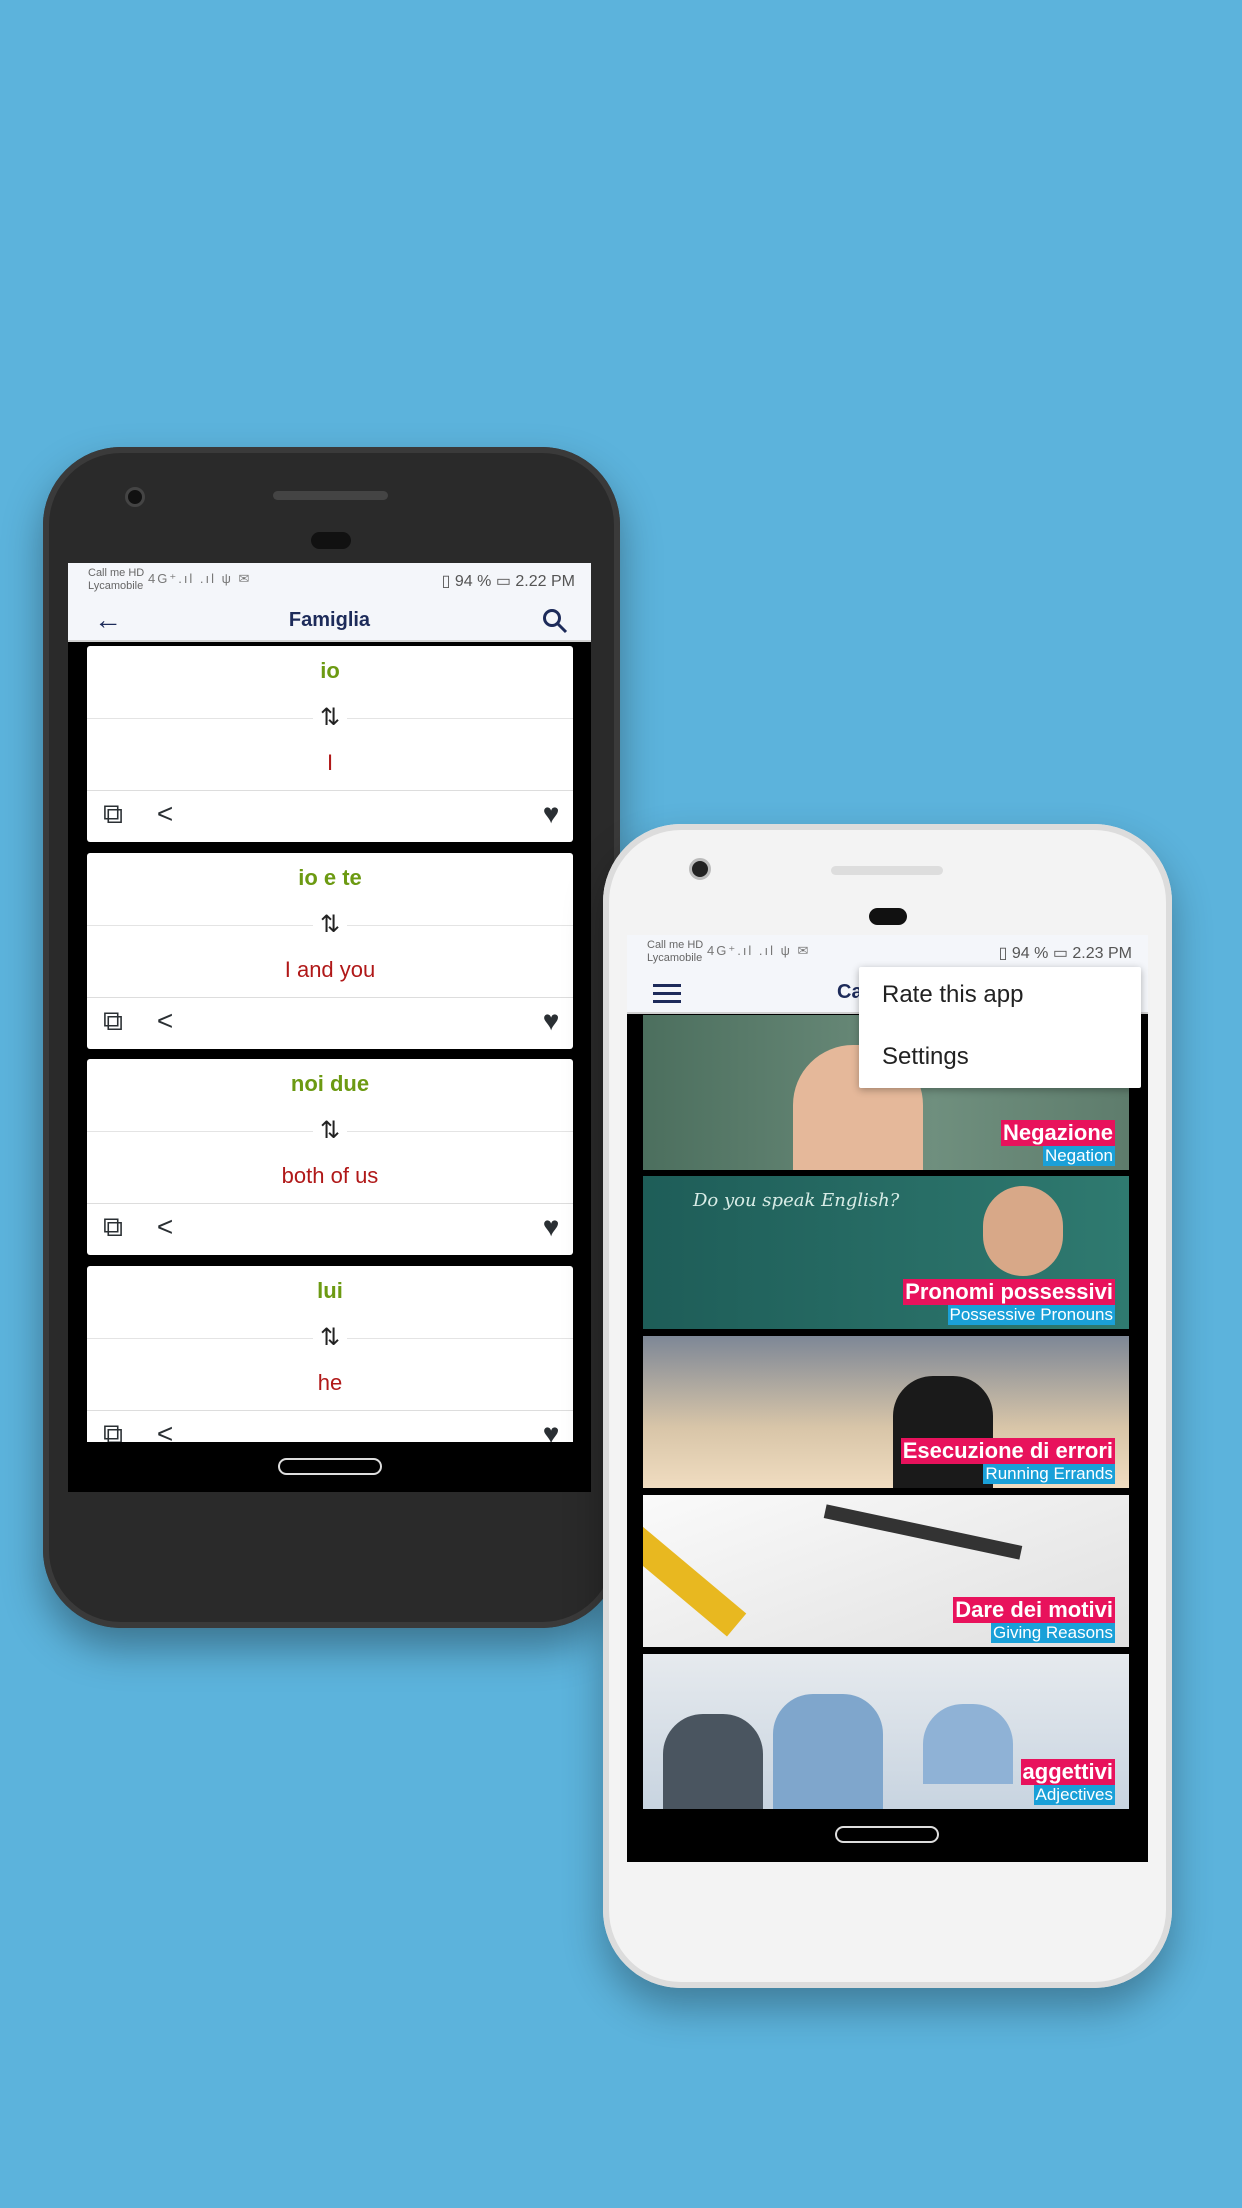 The image size is (1242, 2208). Describe the element at coordinates (1031, 1315) in the screenshot. I see `category-title-english: Possessive Pronouns` at that location.